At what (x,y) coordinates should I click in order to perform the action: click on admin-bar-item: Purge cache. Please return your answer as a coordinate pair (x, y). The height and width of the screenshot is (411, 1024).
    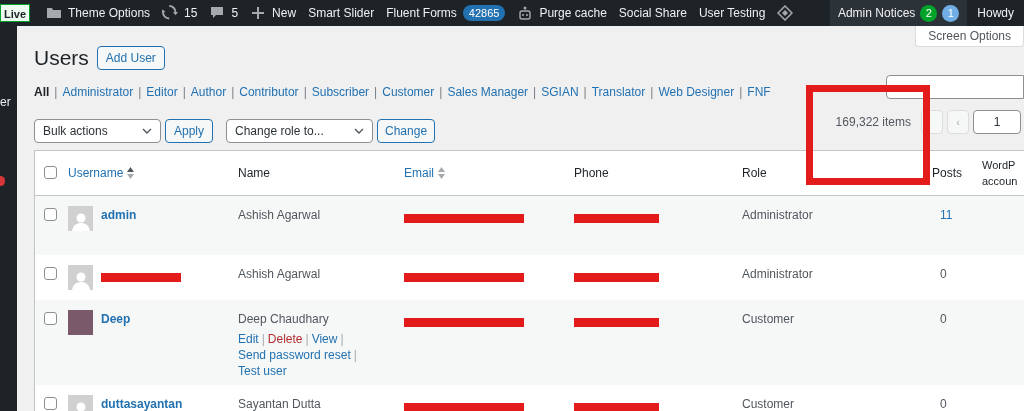
    Looking at the image, I should click on (562, 13).